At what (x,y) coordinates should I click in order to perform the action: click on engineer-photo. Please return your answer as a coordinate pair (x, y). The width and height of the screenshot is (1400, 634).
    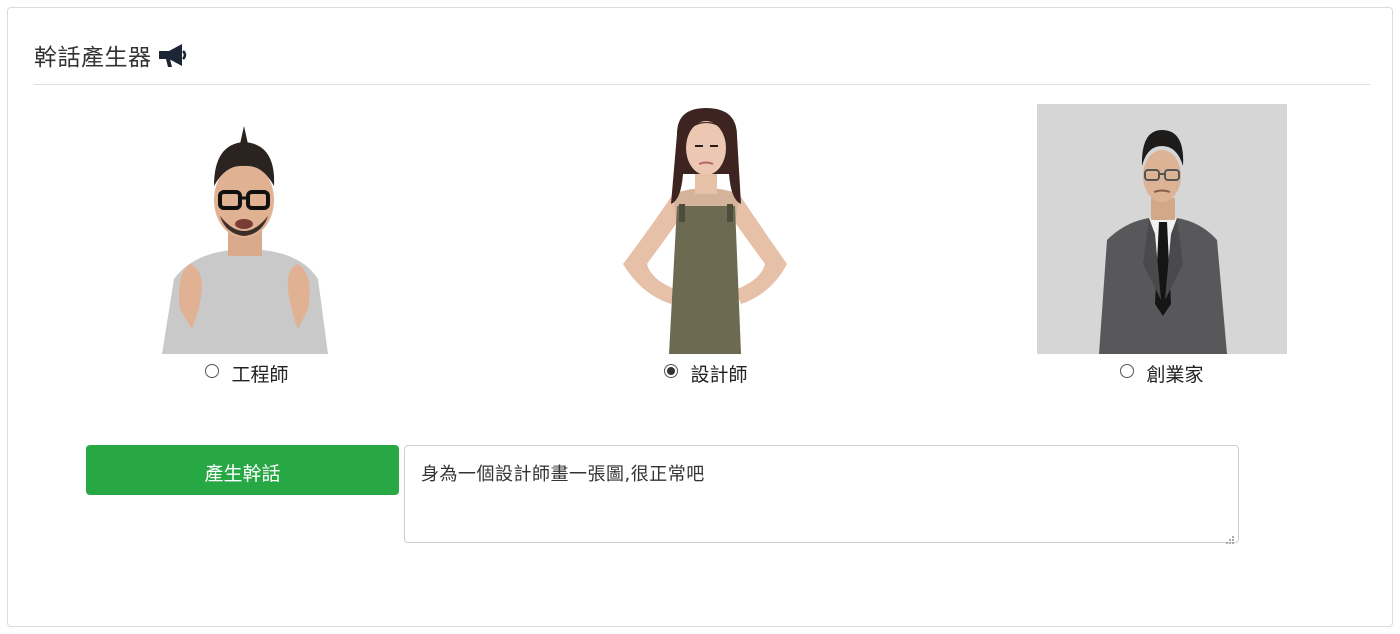
    Looking at the image, I should click on (247, 229).